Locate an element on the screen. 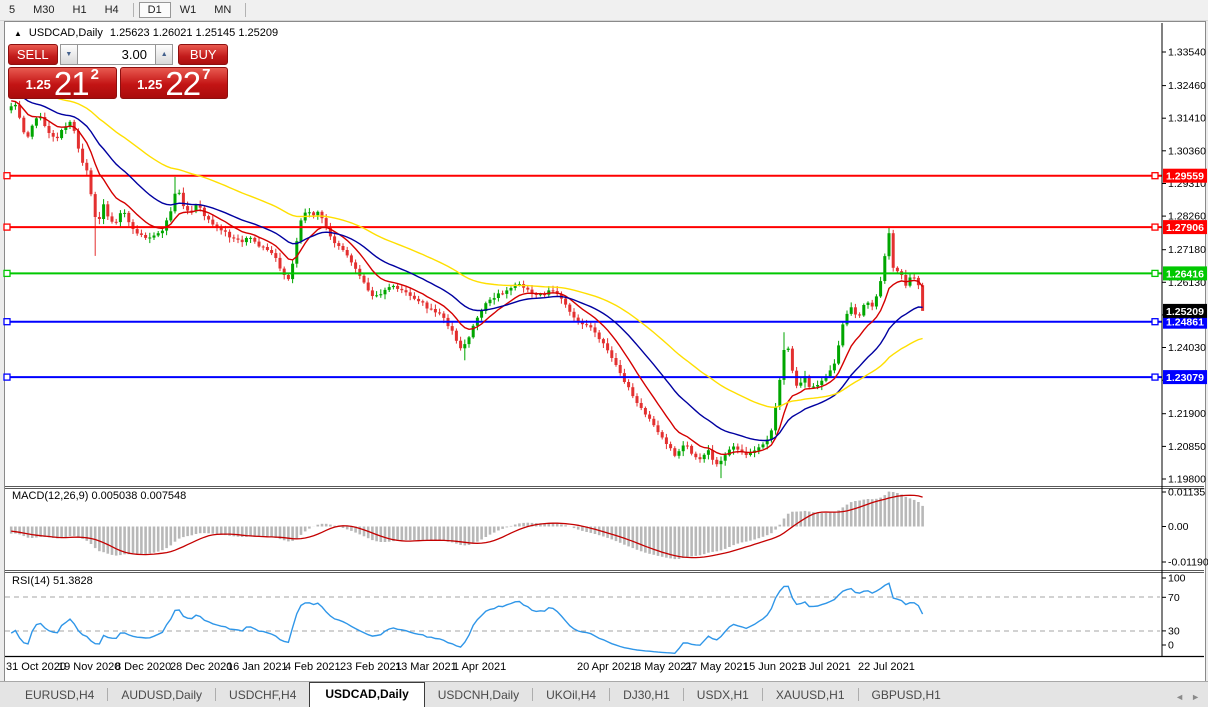  rsi-pane is located at coordinates (582, 618).